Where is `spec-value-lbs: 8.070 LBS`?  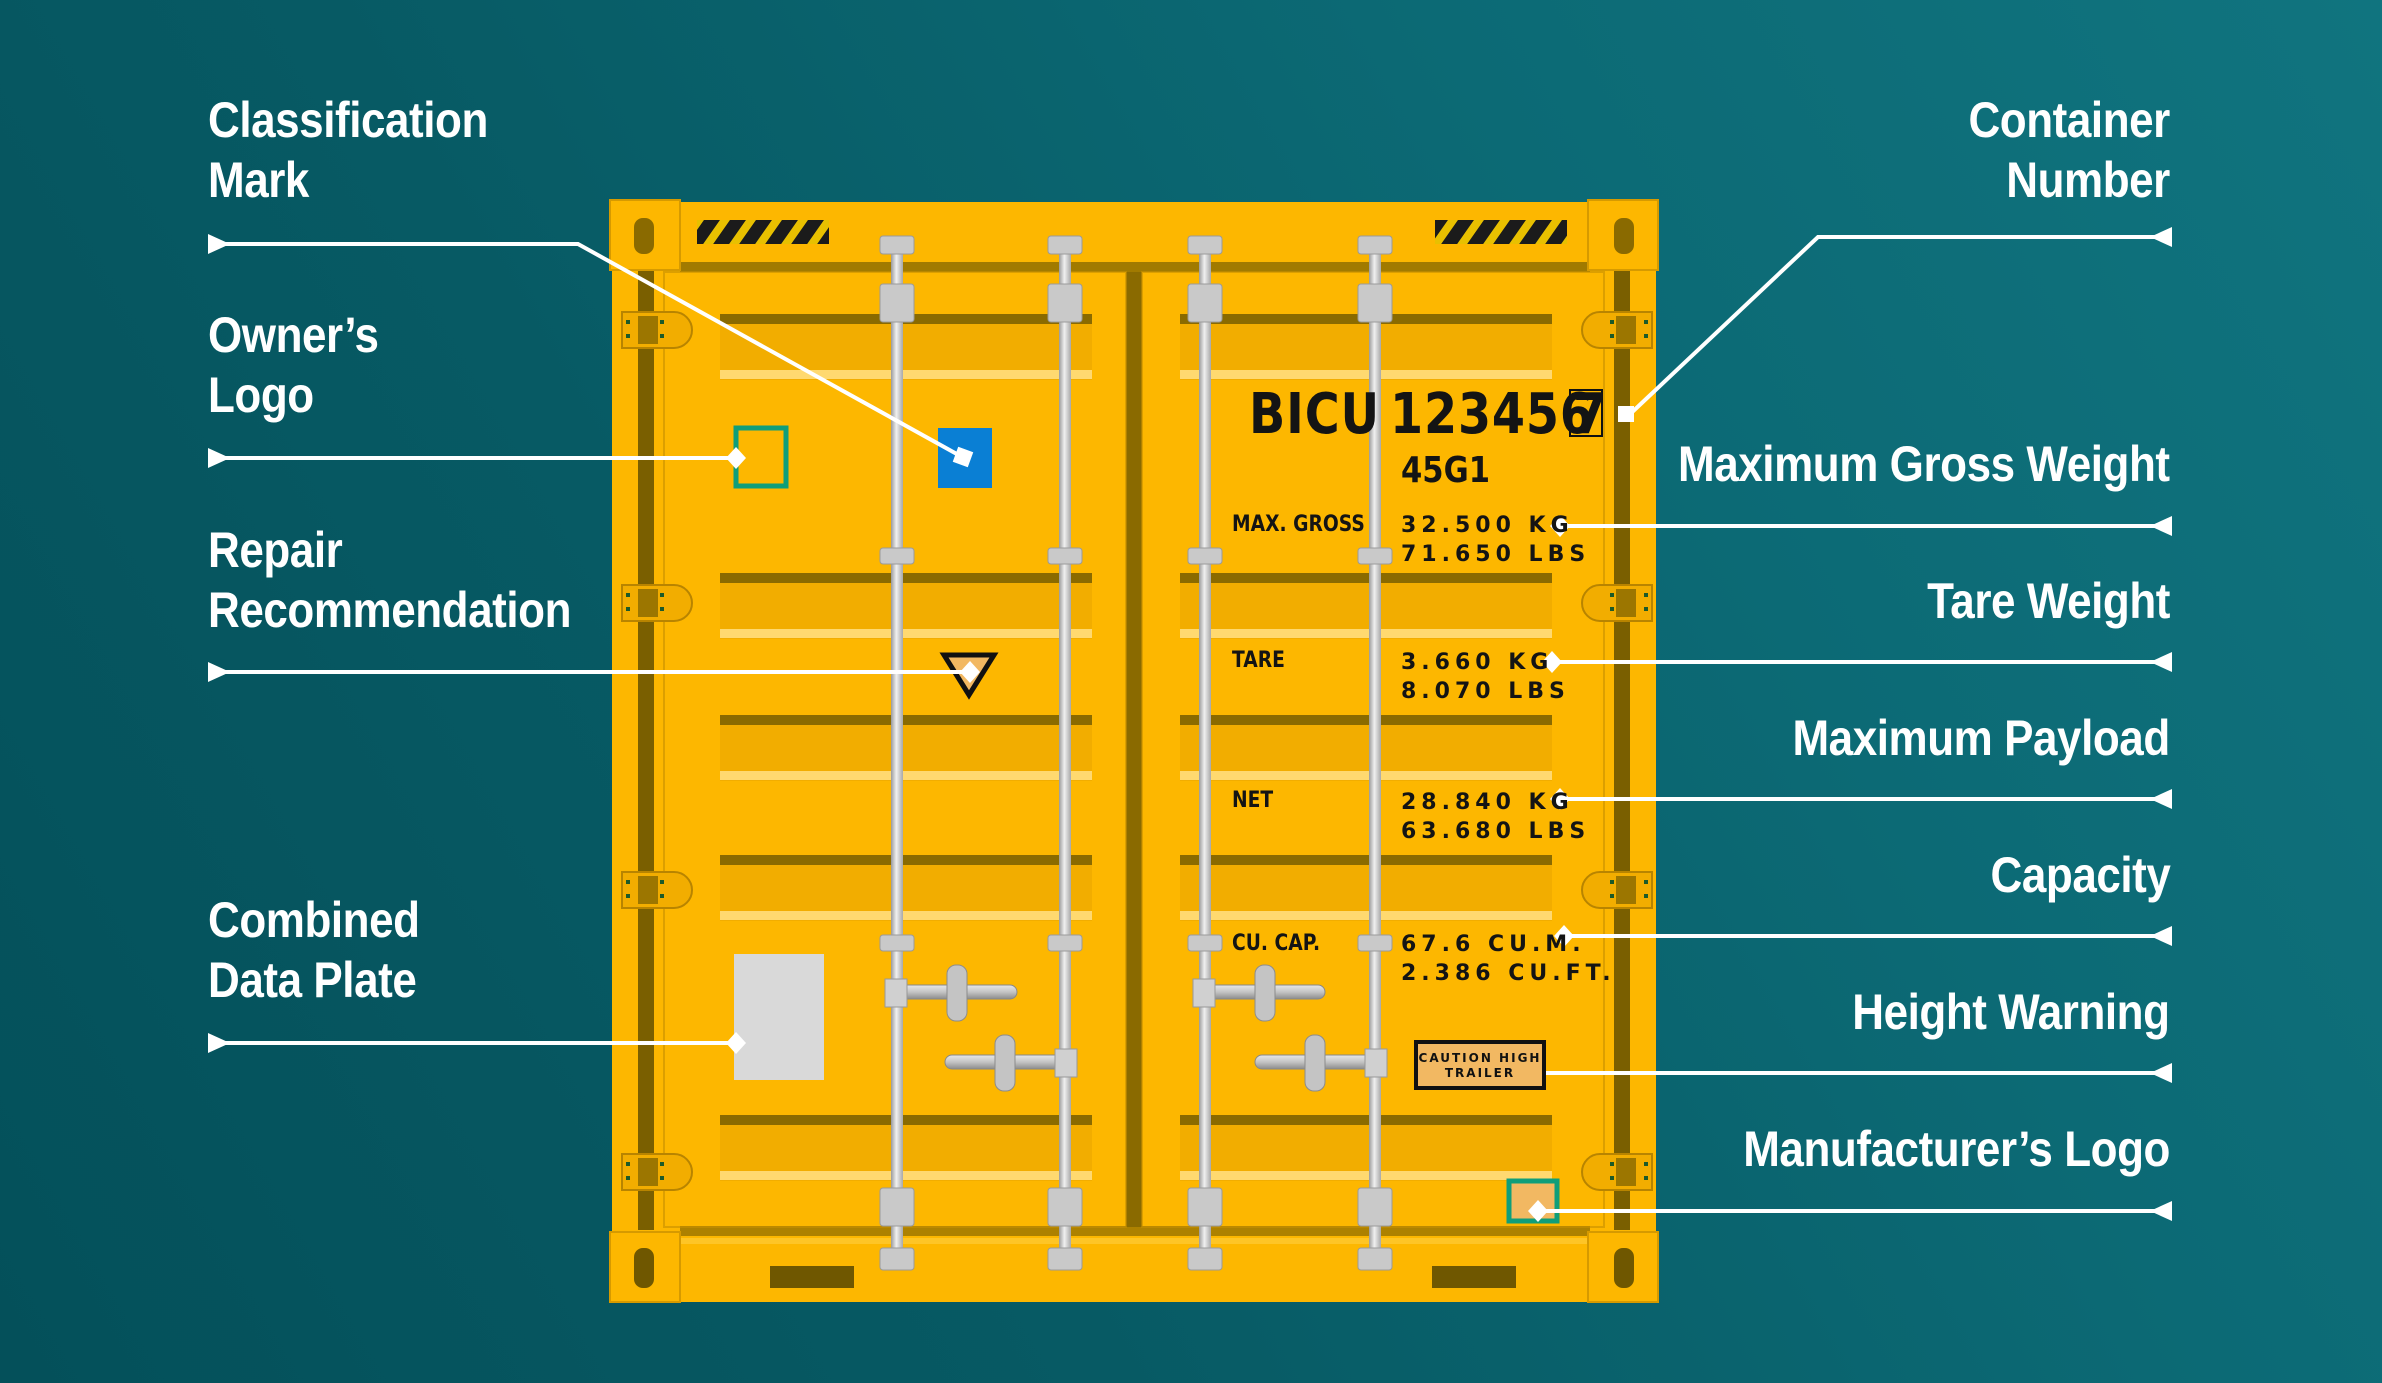 spec-value-lbs: 8.070 LBS is located at coordinates (1485, 691).